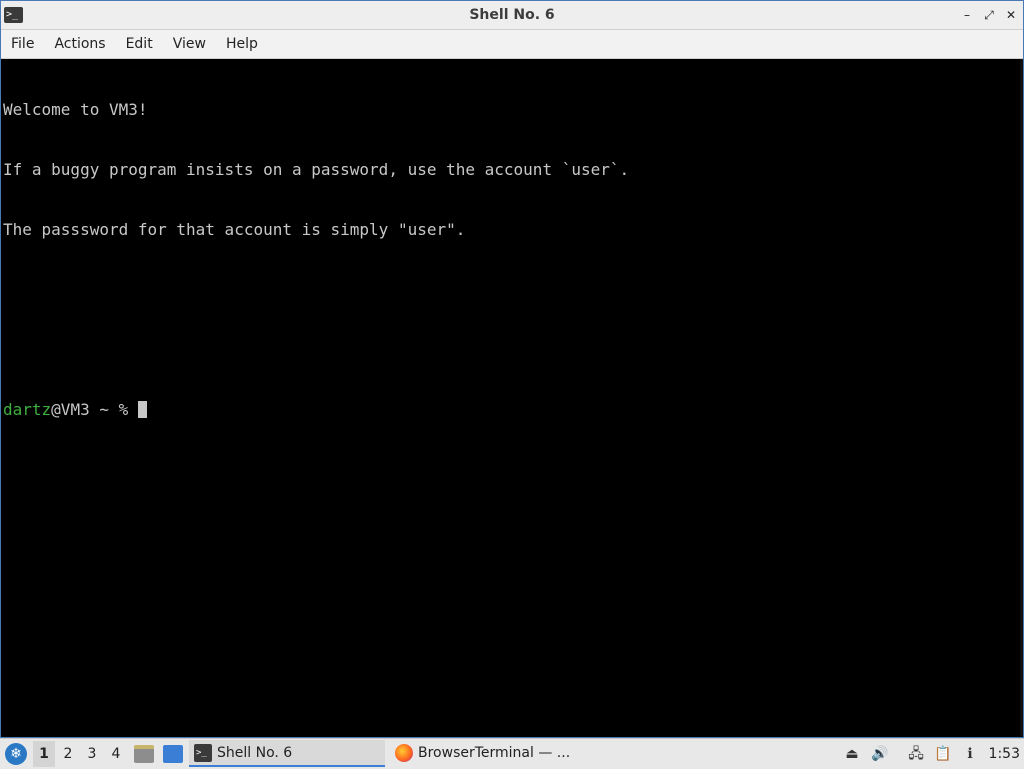  What do you see at coordinates (75, 109) in the screenshot?
I see `terminal-line: Welcome to VM3!` at bounding box center [75, 109].